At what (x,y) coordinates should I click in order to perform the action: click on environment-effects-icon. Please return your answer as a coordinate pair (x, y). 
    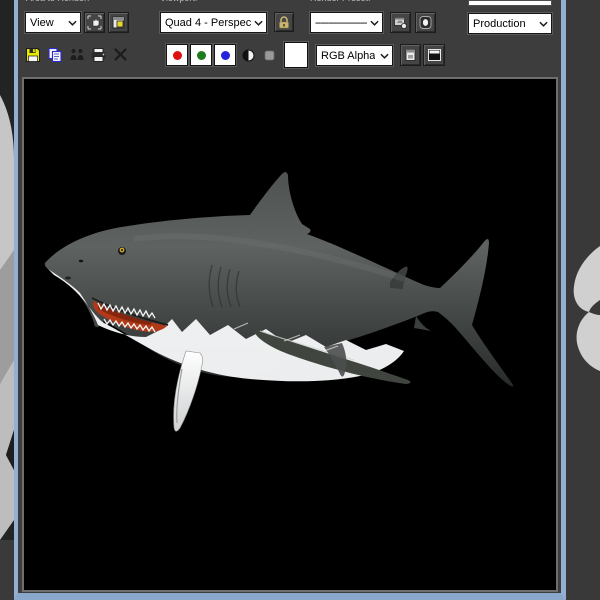
    Looking at the image, I should click on (425, 22).